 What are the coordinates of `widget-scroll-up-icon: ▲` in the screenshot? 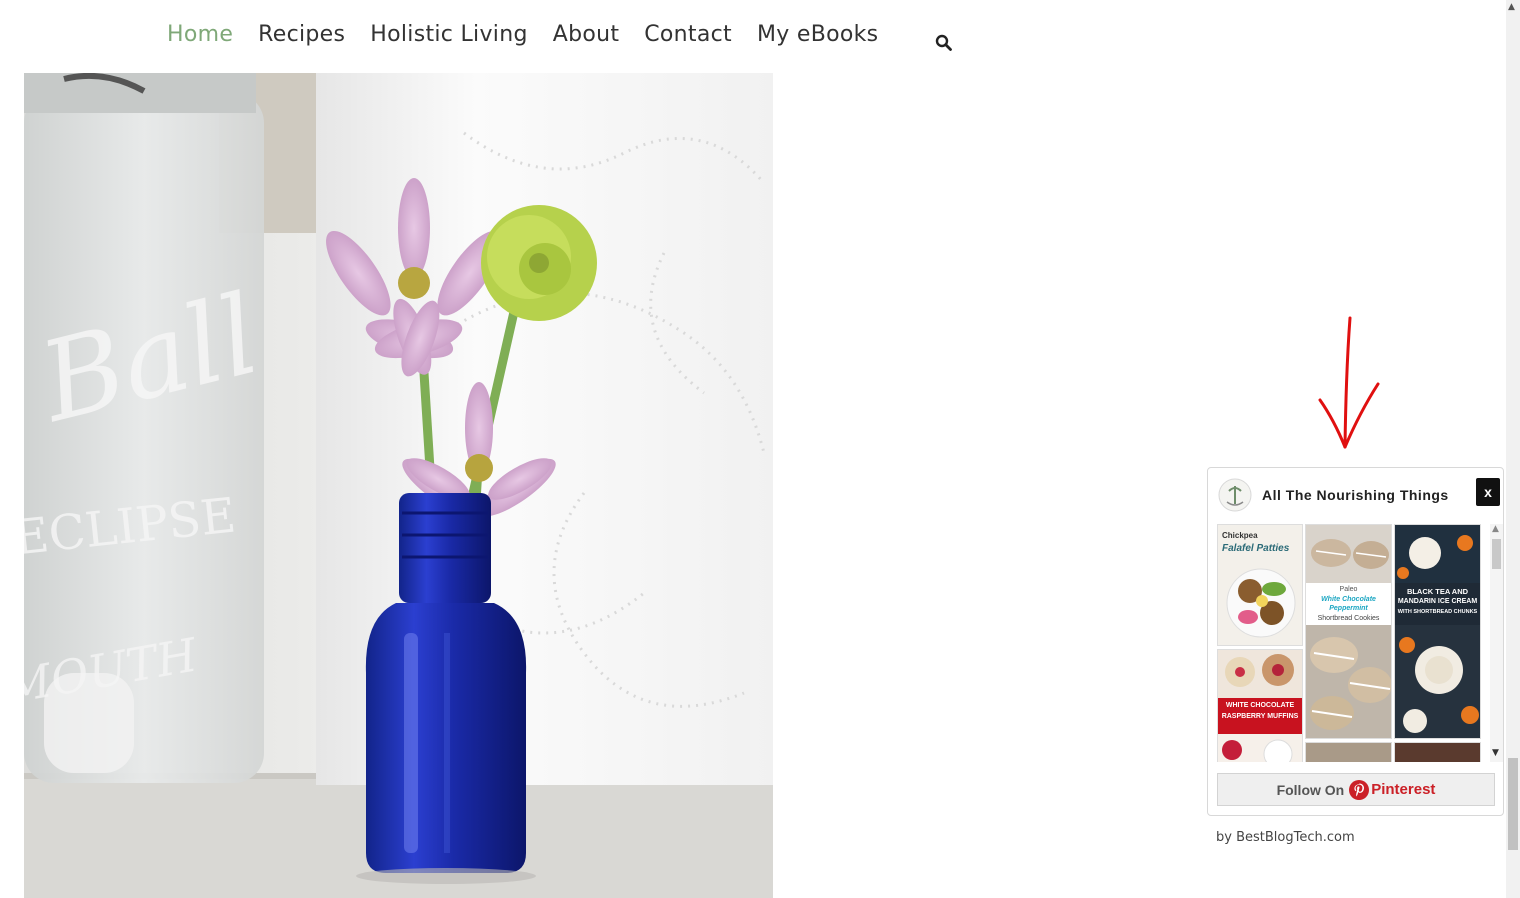 It's located at (1495, 529).